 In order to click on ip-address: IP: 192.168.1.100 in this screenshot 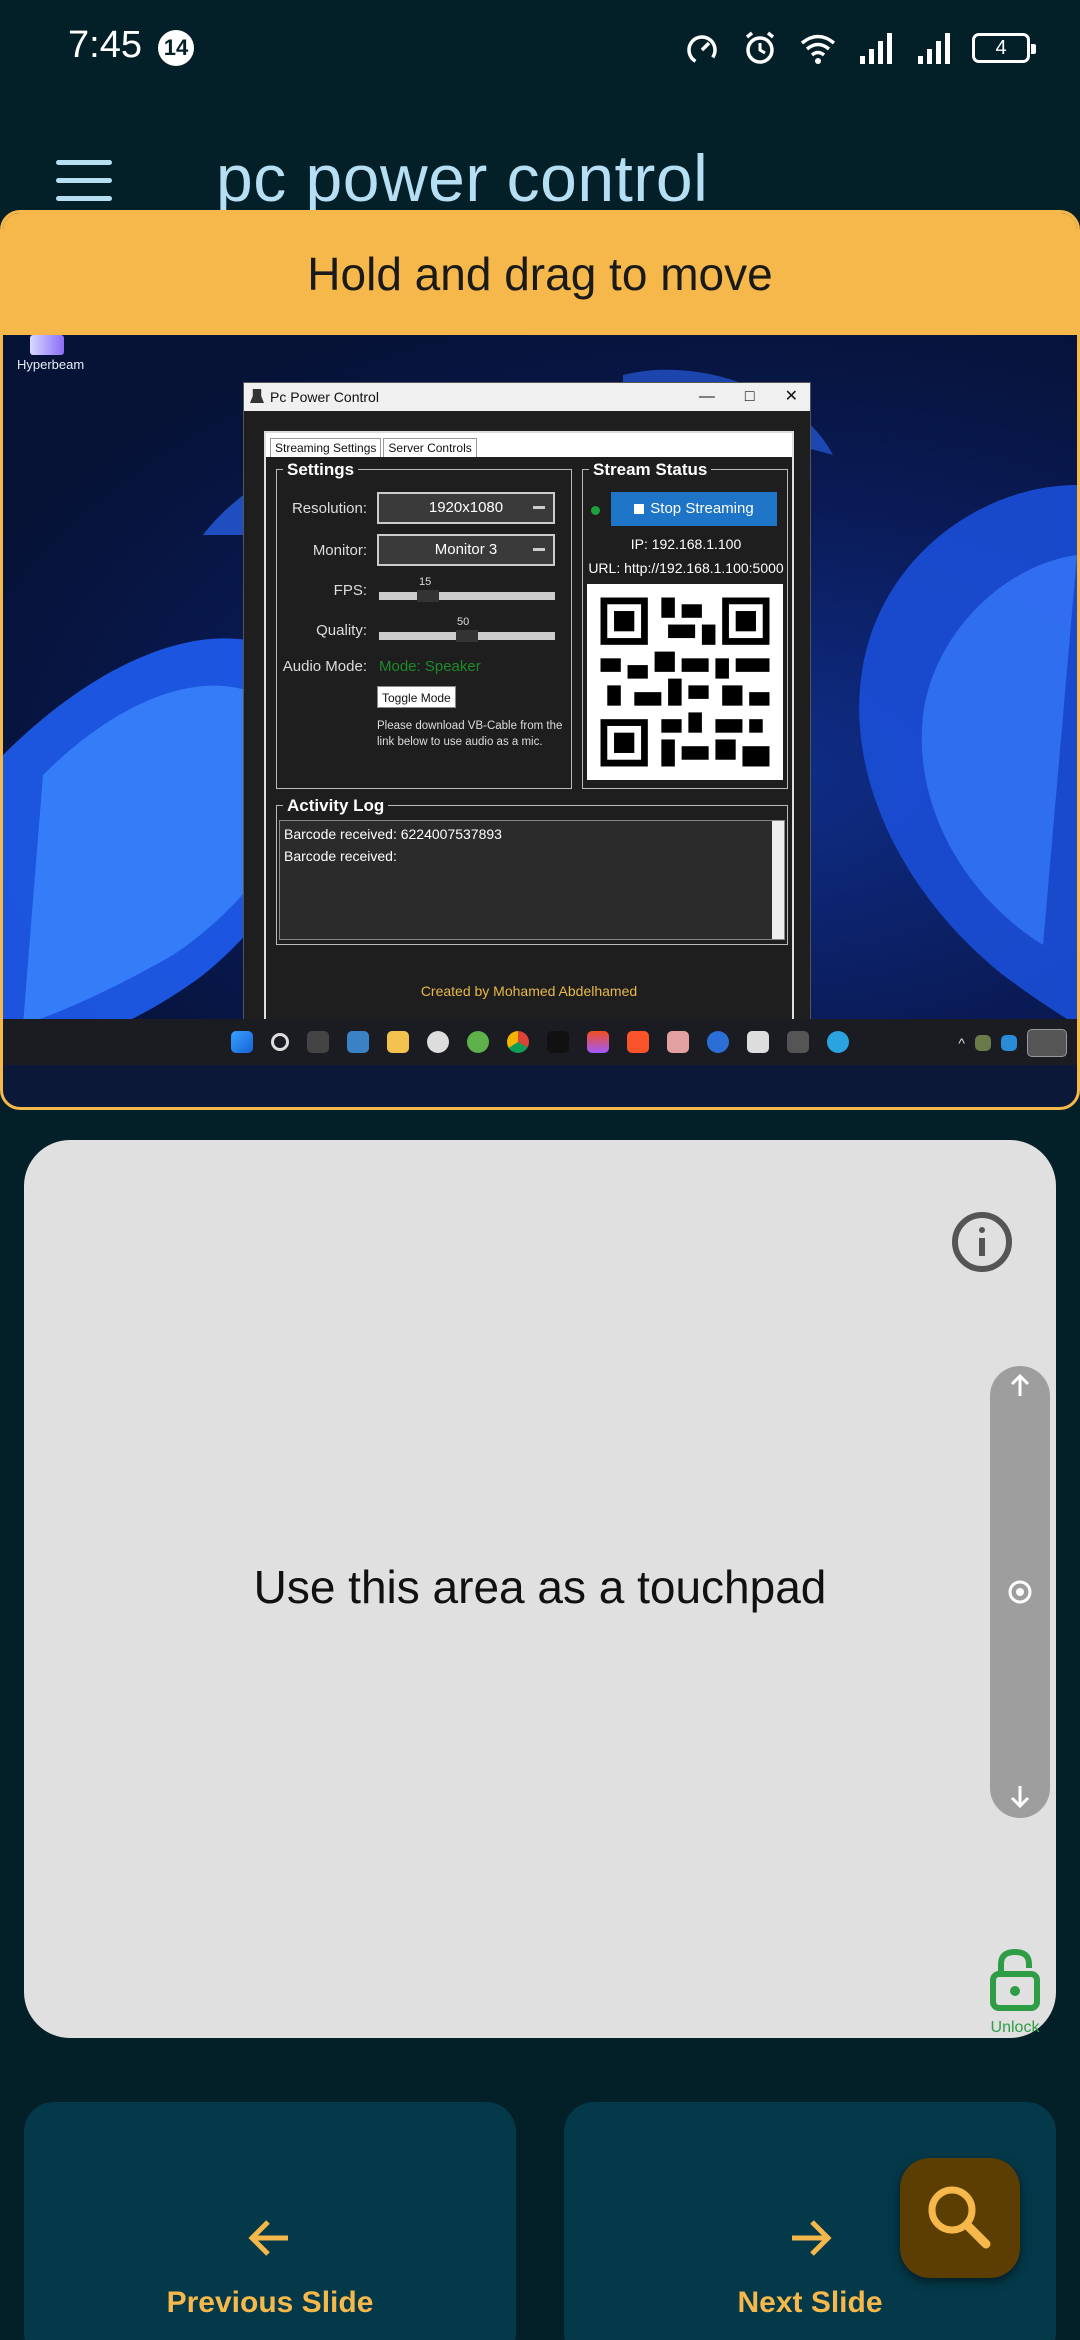, I will do `click(686, 544)`.